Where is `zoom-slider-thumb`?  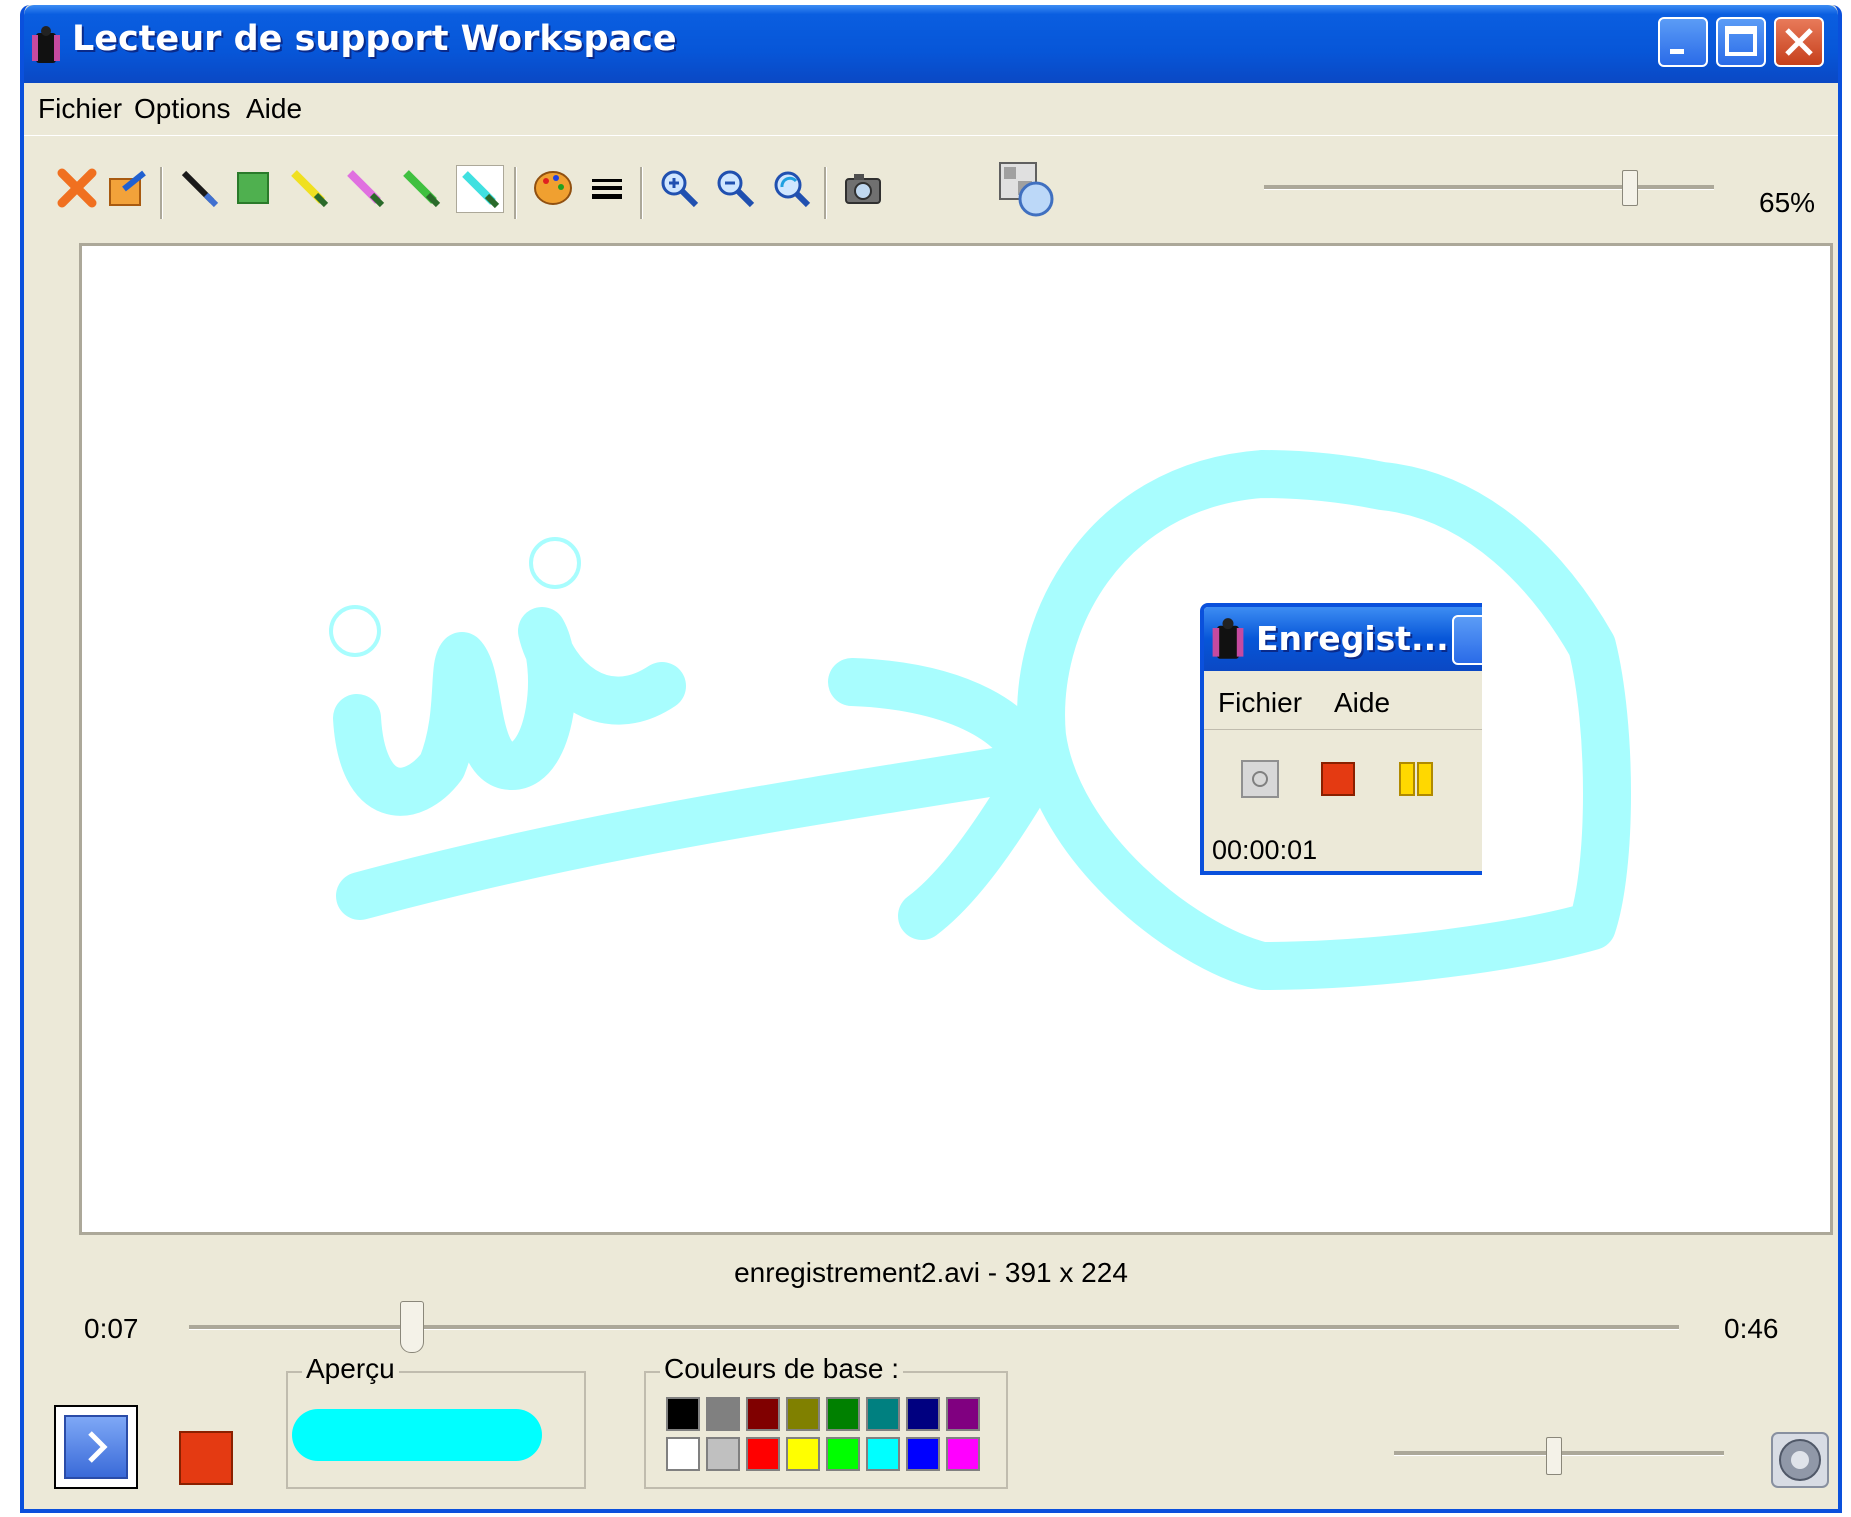 zoom-slider-thumb is located at coordinates (1630, 188).